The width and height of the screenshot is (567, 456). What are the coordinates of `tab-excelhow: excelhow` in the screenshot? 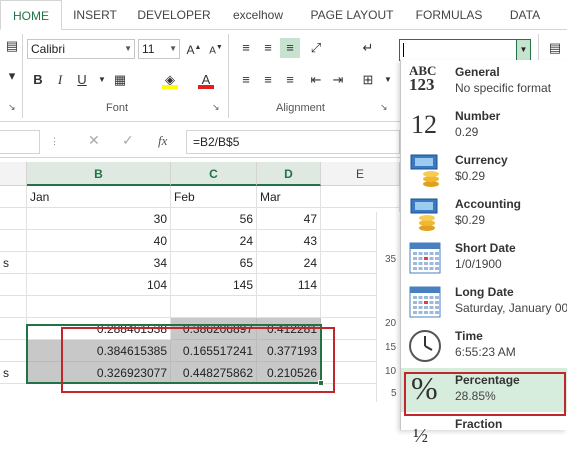 It's located at (258, 15).